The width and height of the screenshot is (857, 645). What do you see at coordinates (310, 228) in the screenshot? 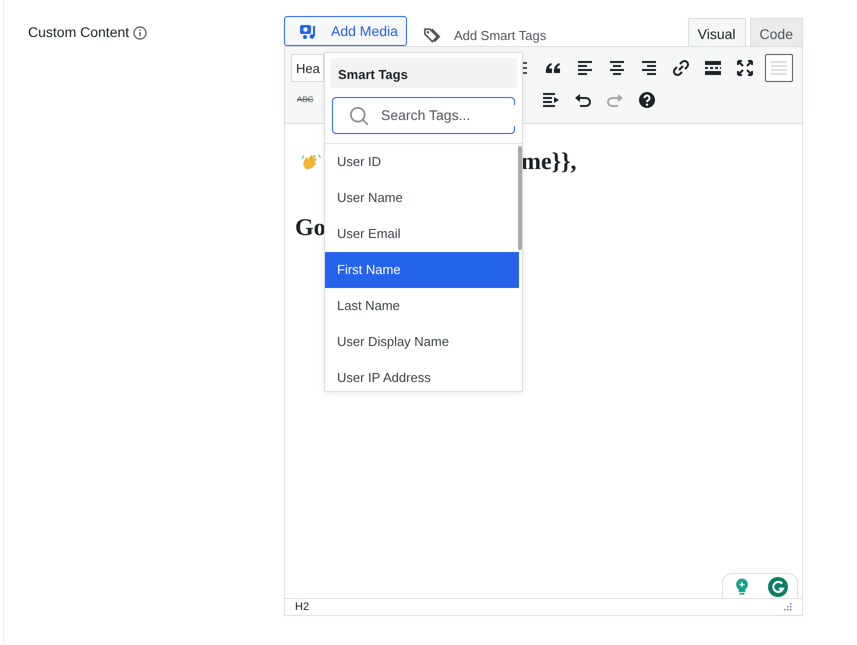
I see `body-heading: Go` at bounding box center [310, 228].